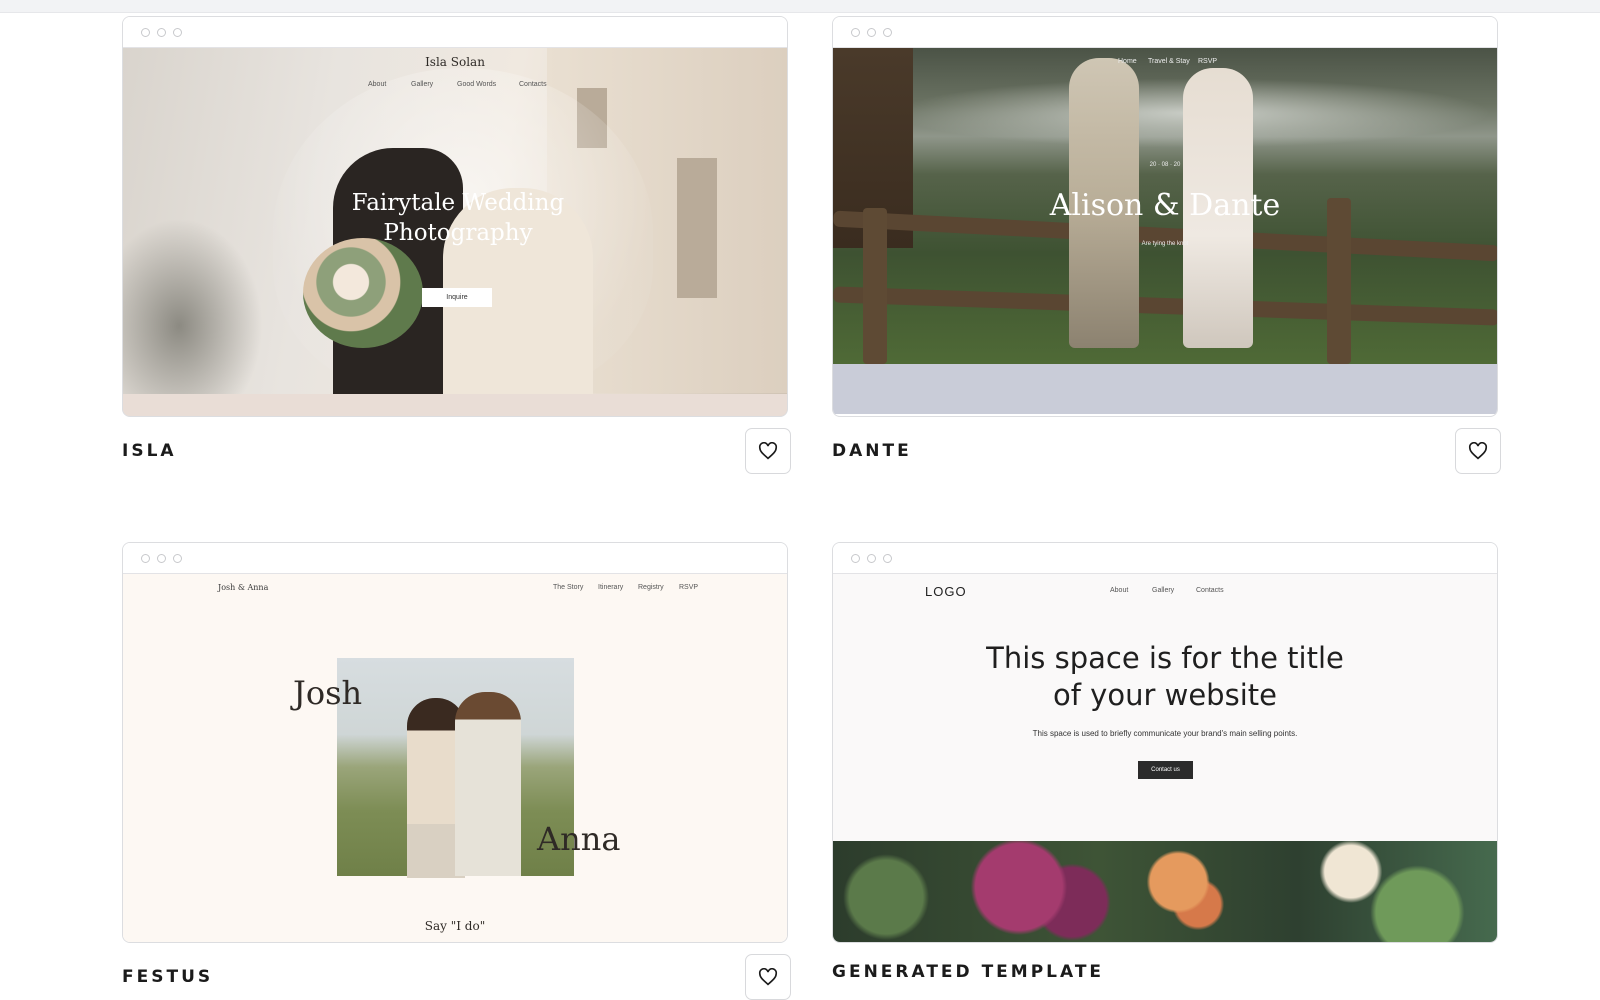 Image resolution: width=1600 pixels, height=1000 pixels. I want to click on nav-item: Home, so click(1127, 61).